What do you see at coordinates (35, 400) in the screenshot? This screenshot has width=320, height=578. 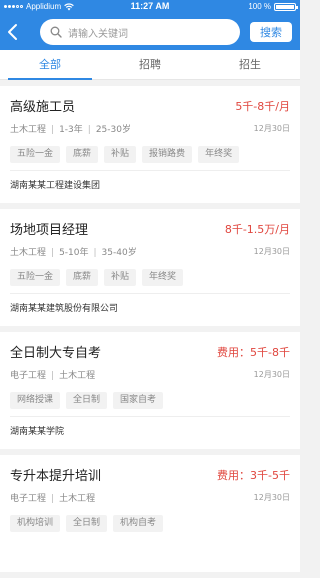 I see `tag: 网络授课` at bounding box center [35, 400].